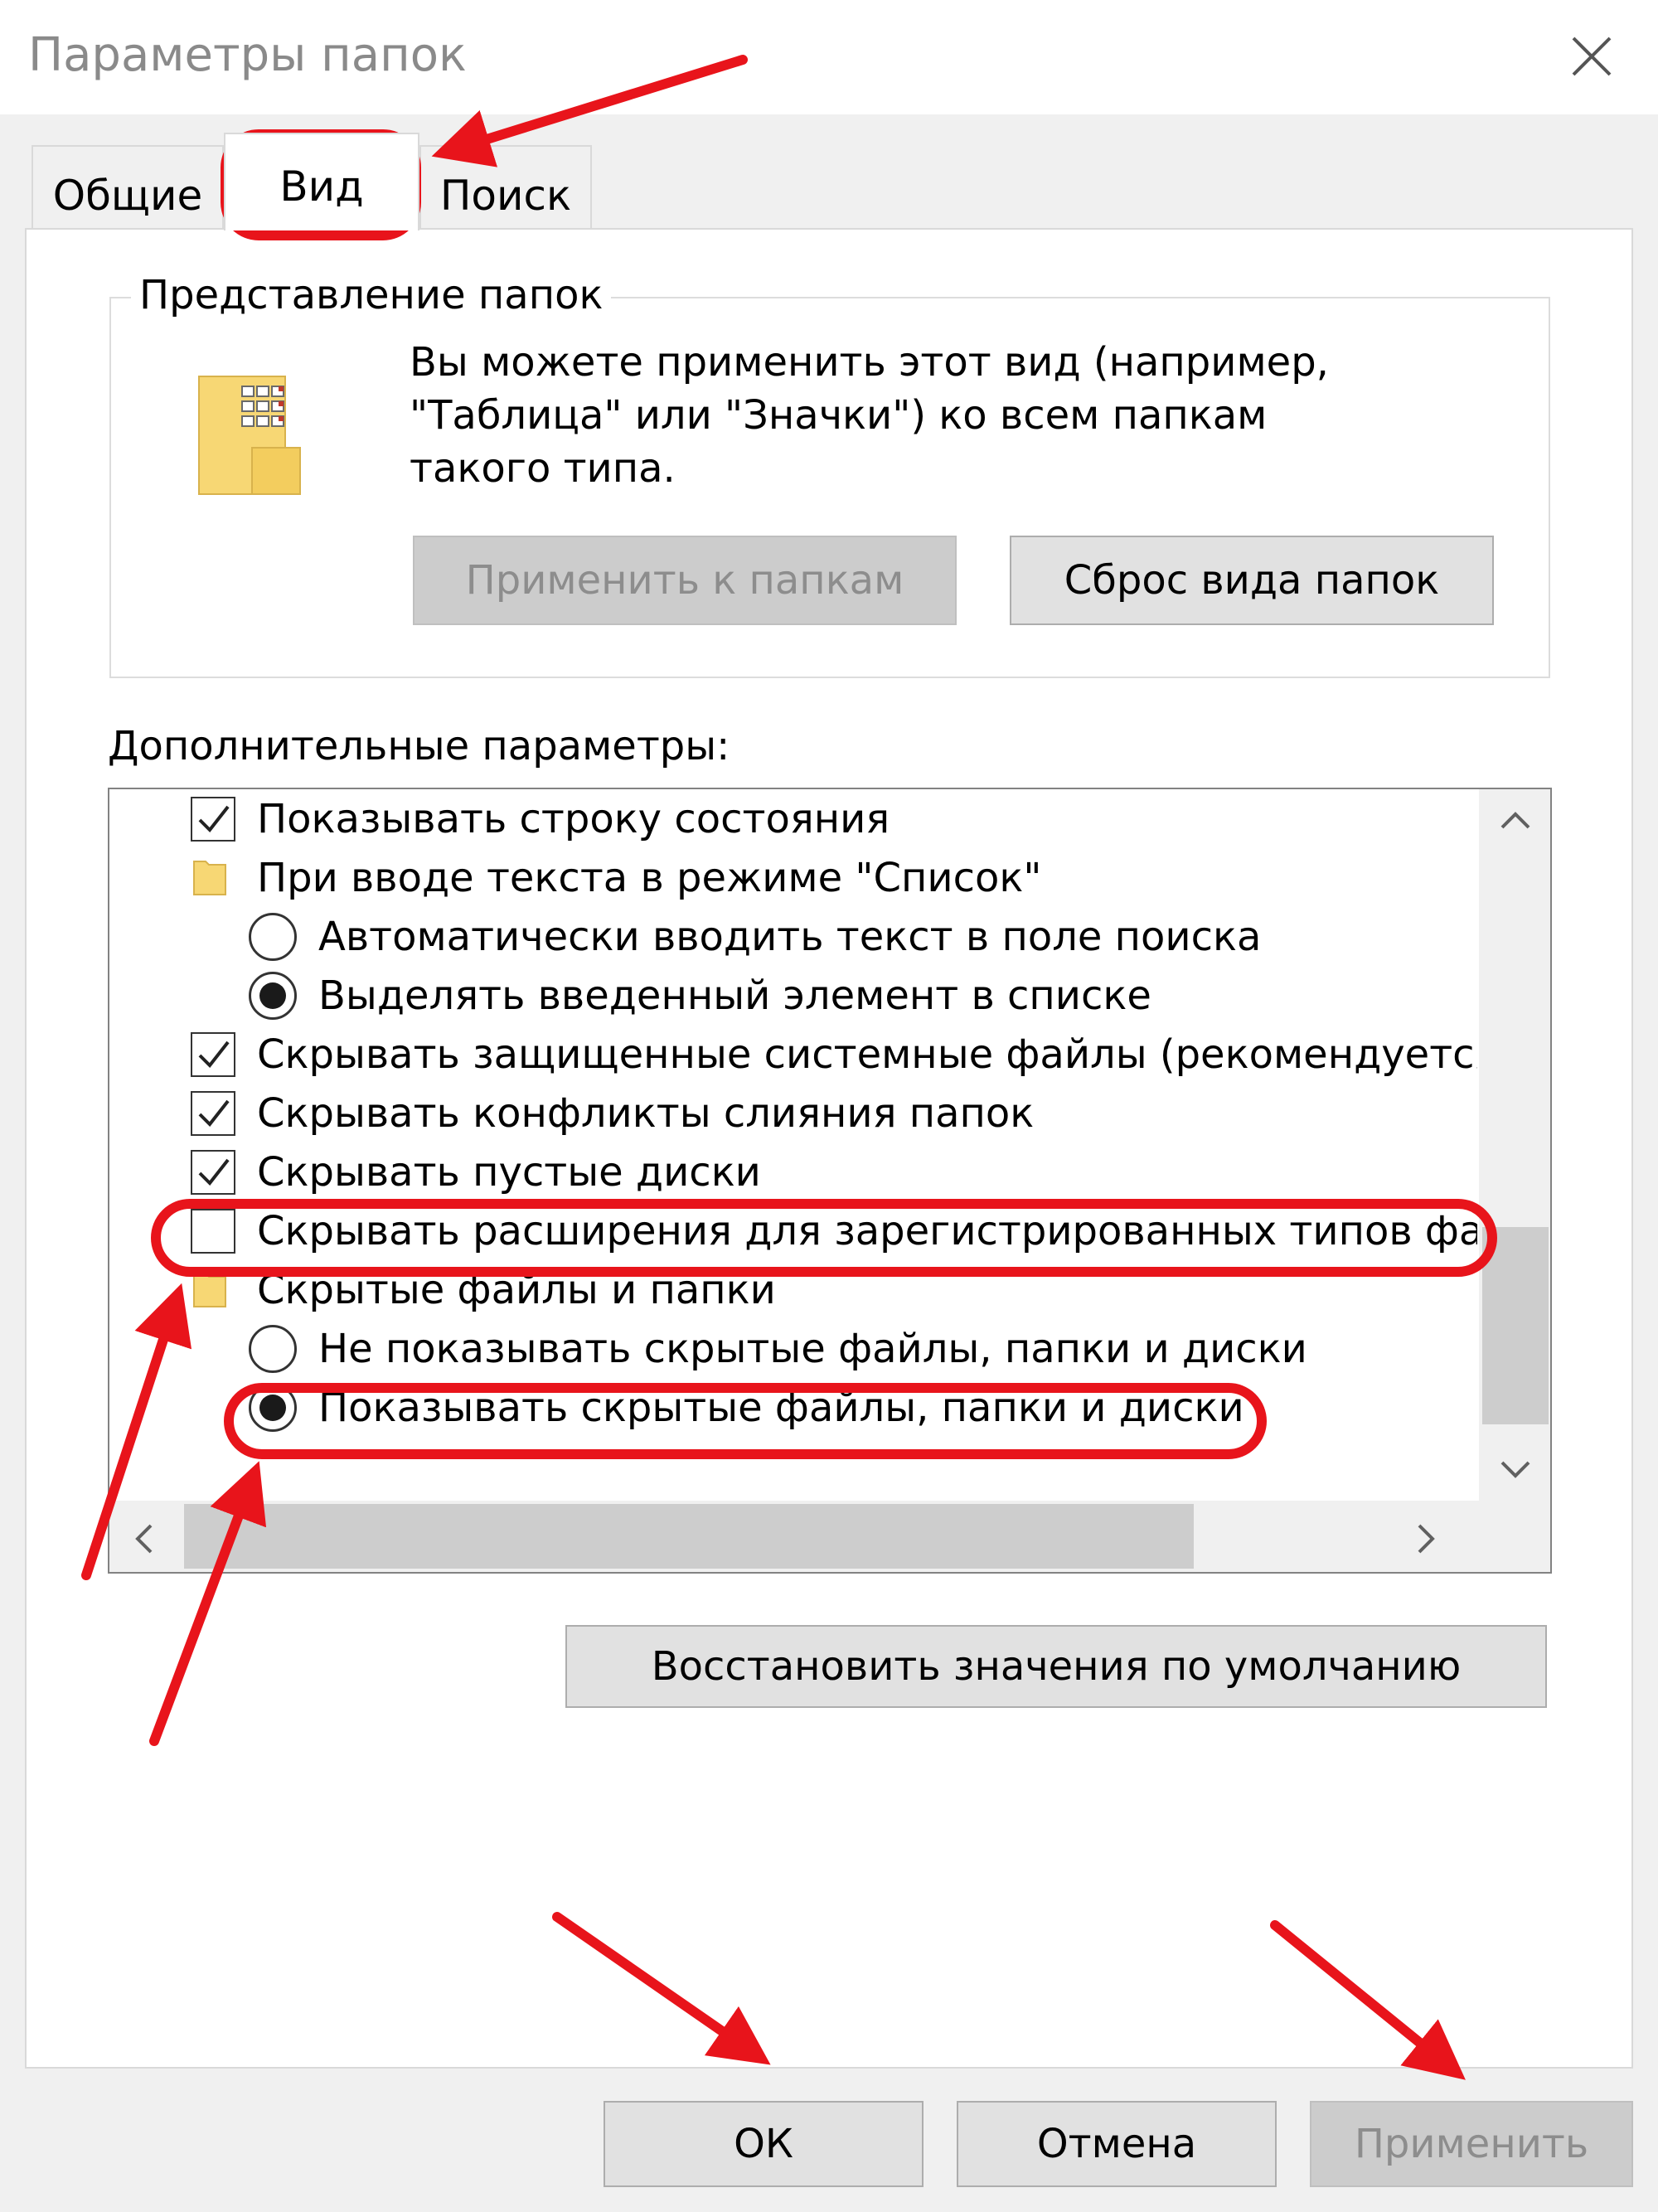  What do you see at coordinates (419, 746) in the screenshot?
I see `advanced-settings-label: Дополнительные параметры:` at bounding box center [419, 746].